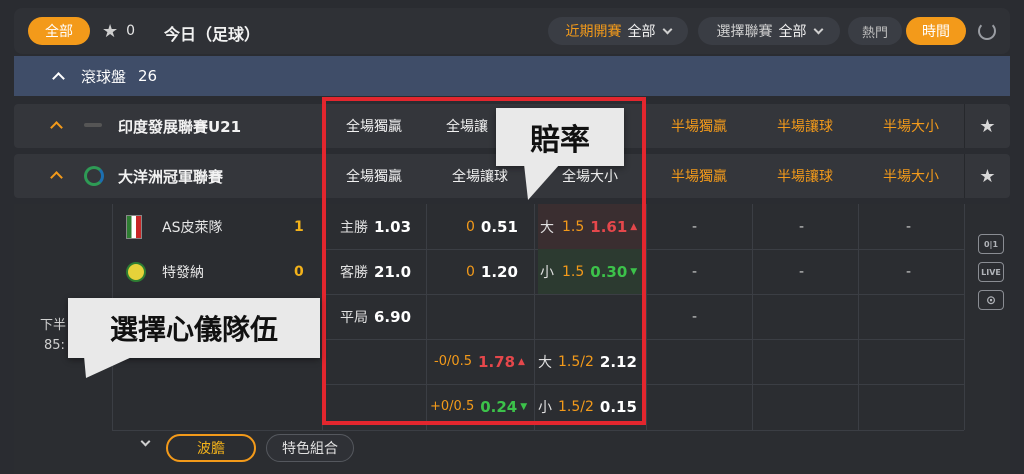 The image size is (1024, 474). What do you see at coordinates (131, 31) in the screenshot?
I see `favorites-count: 0` at bounding box center [131, 31].